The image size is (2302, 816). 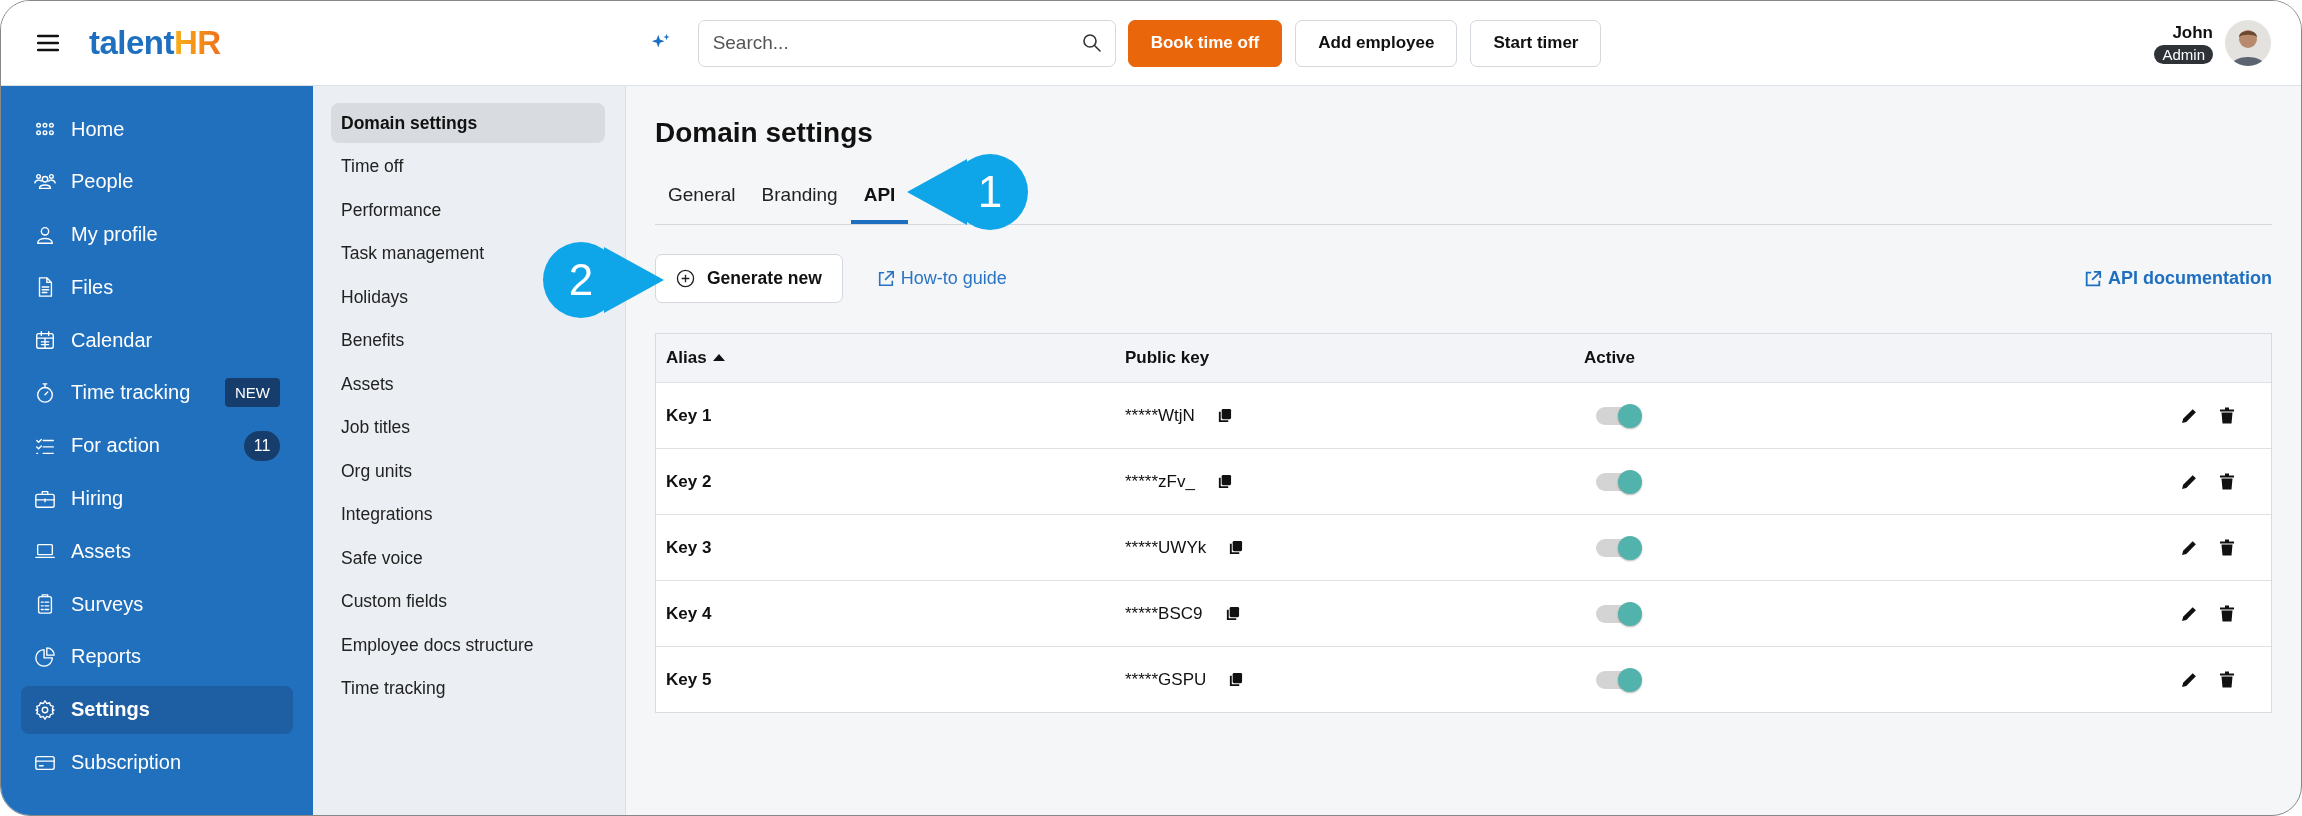 What do you see at coordinates (157, 393) in the screenshot?
I see `sidebar-item: Time tracking NEW` at bounding box center [157, 393].